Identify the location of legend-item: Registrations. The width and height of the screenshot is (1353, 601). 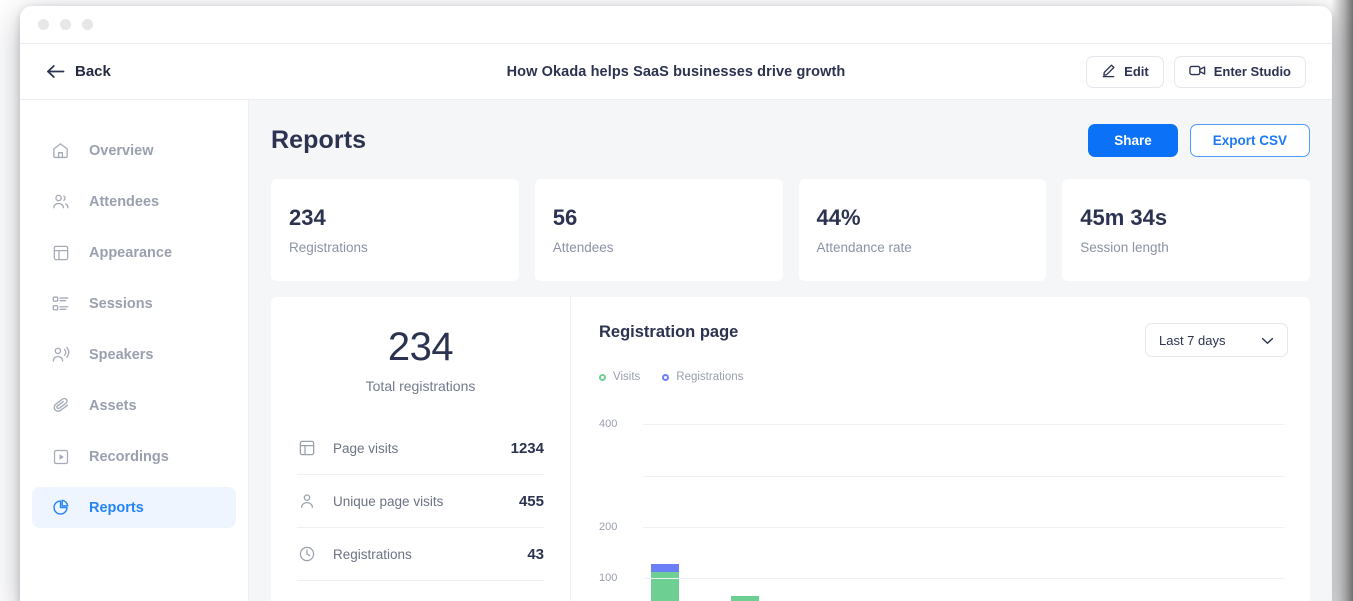
(702, 377).